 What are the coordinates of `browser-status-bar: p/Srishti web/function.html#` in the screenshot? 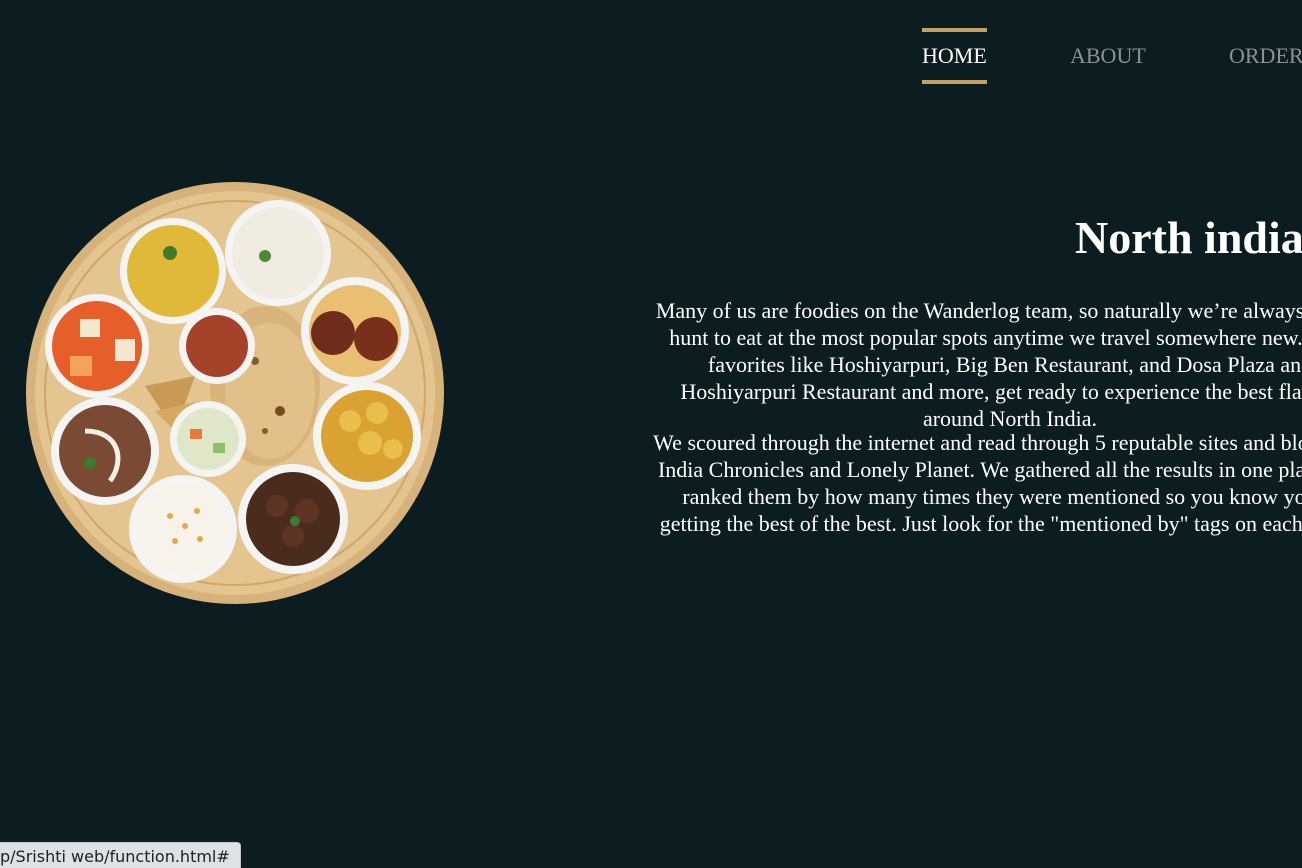 It's located at (120, 855).